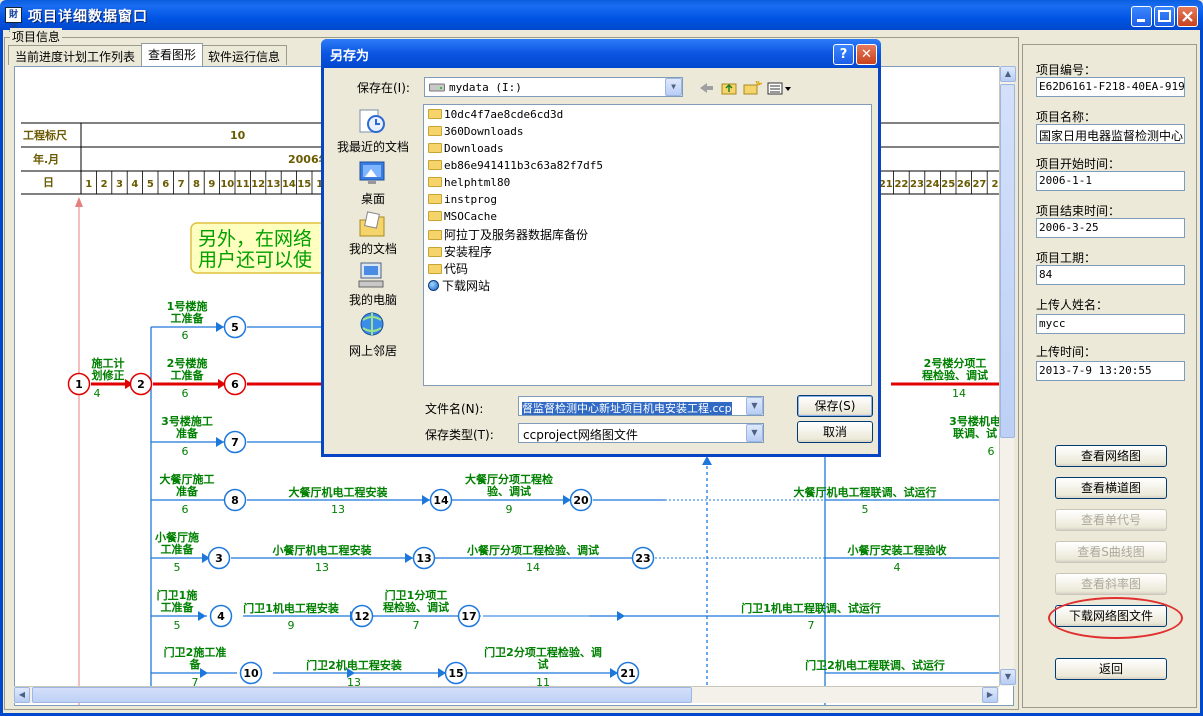 The image size is (1203, 716). What do you see at coordinates (543, 658) in the screenshot?
I see `act-label: 门卫2分项工程检验、调试` at bounding box center [543, 658].